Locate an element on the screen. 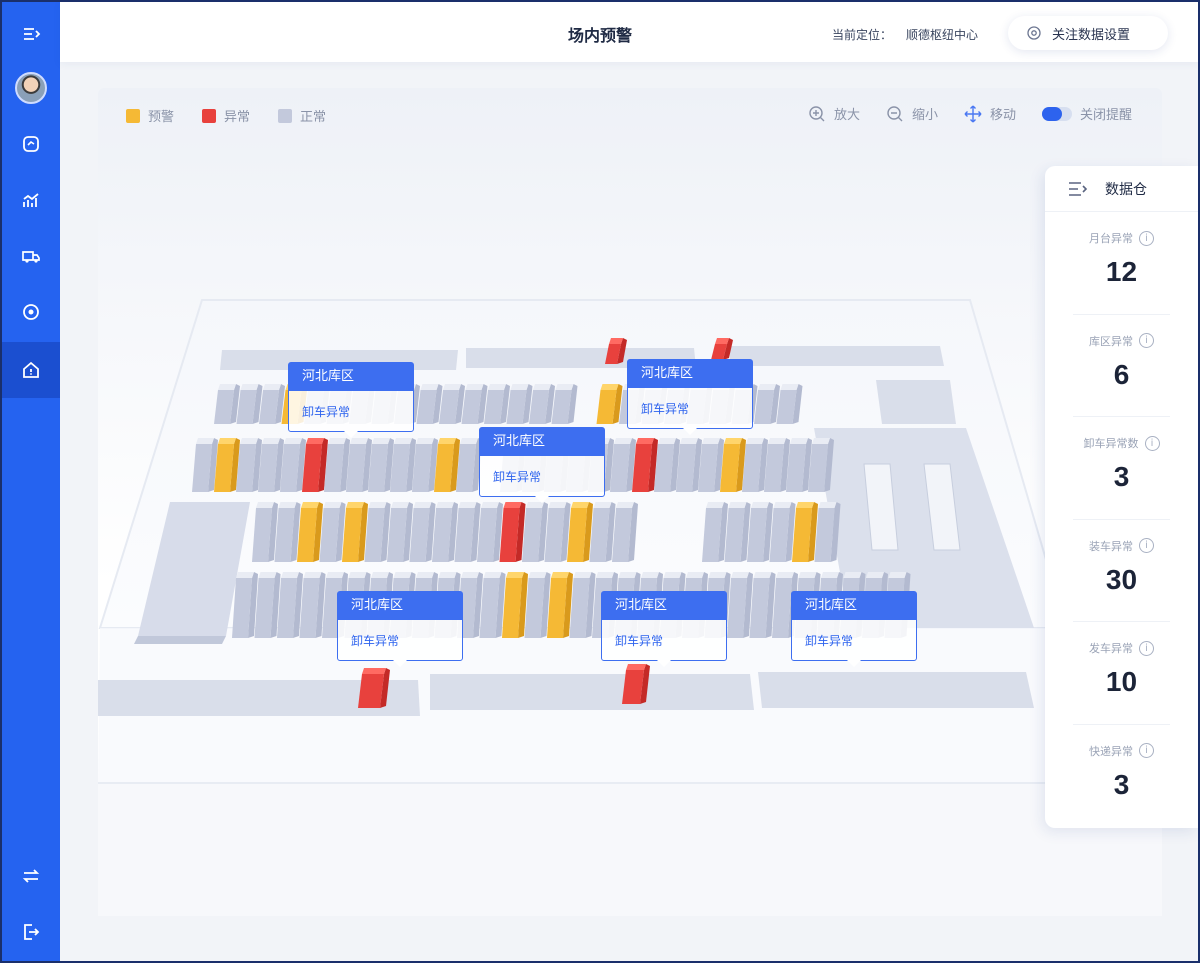  chart-icon is located at coordinates (31, 200).